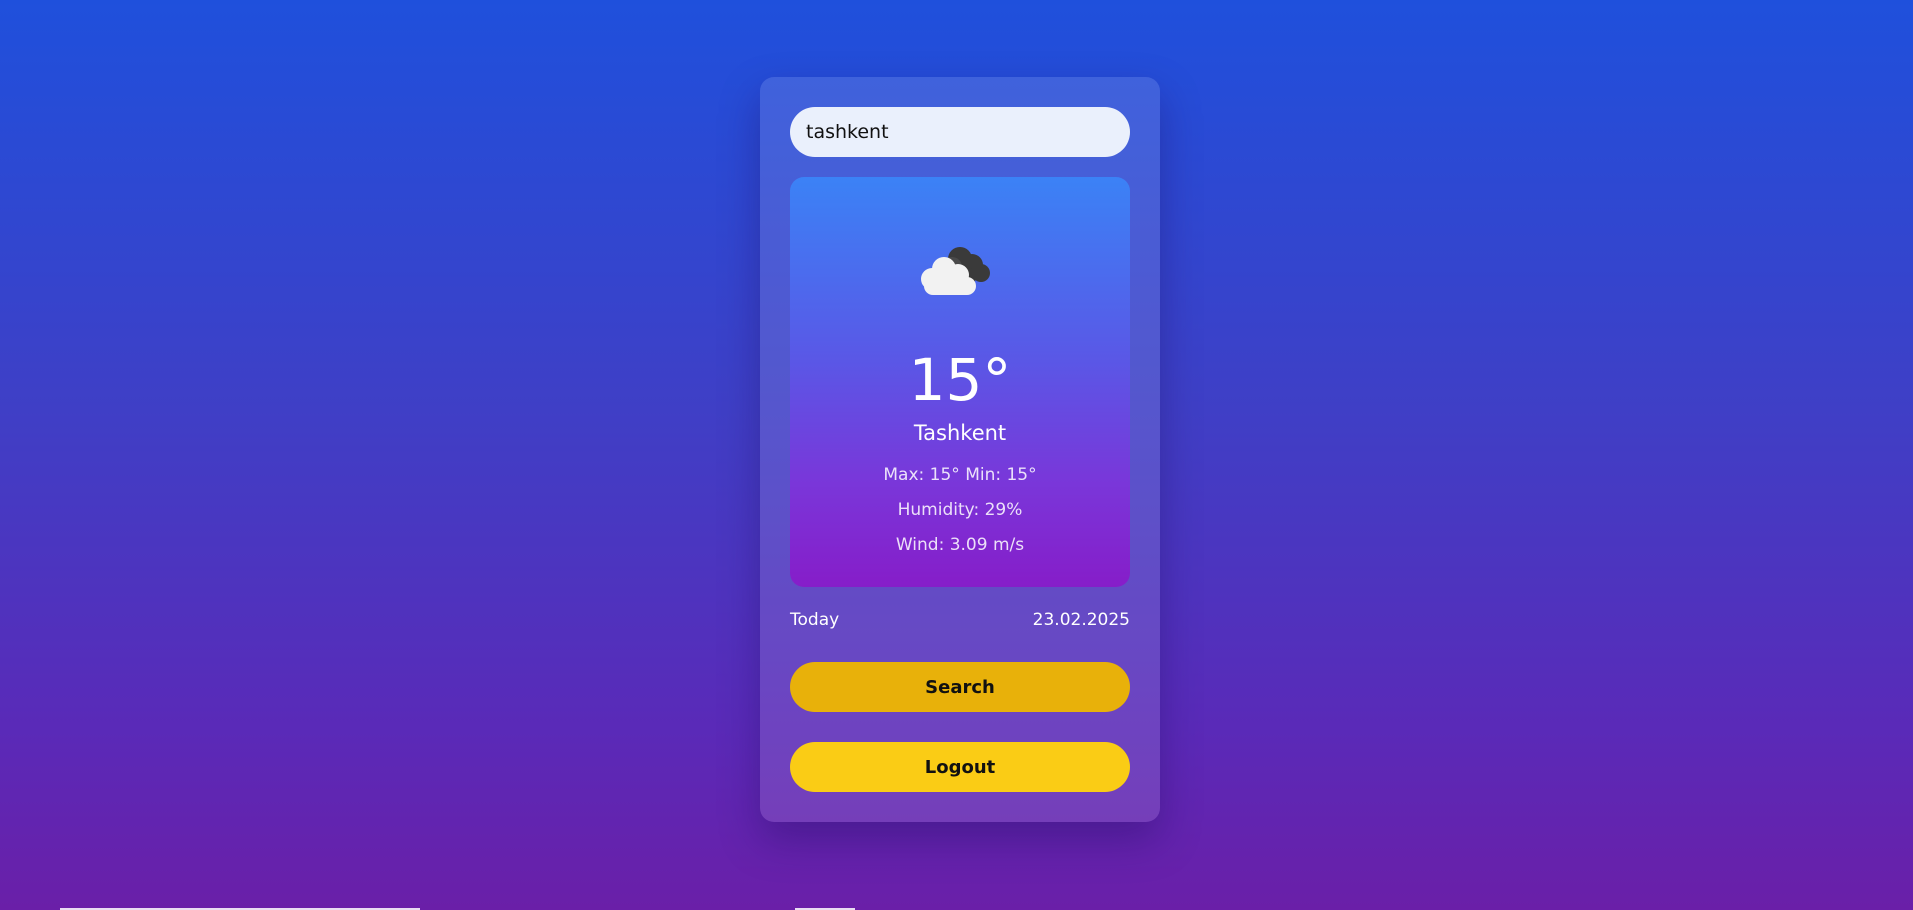 The image size is (1913, 910). Describe the element at coordinates (960, 620) in the screenshot. I see `date-row: Today 23.02.2025` at that location.